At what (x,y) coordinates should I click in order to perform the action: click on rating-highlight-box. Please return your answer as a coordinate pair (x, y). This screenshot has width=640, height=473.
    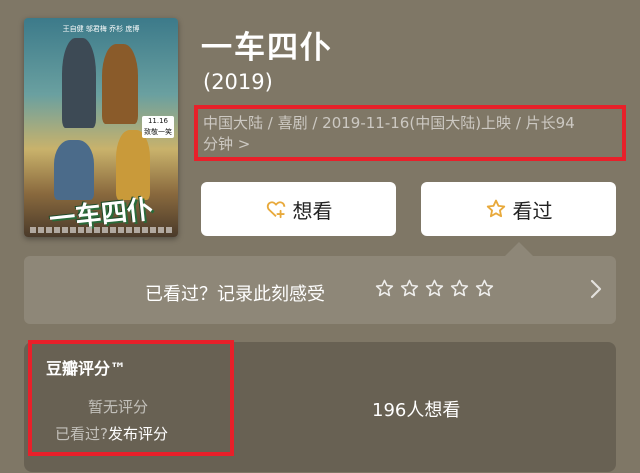
    Looking at the image, I should click on (131, 398).